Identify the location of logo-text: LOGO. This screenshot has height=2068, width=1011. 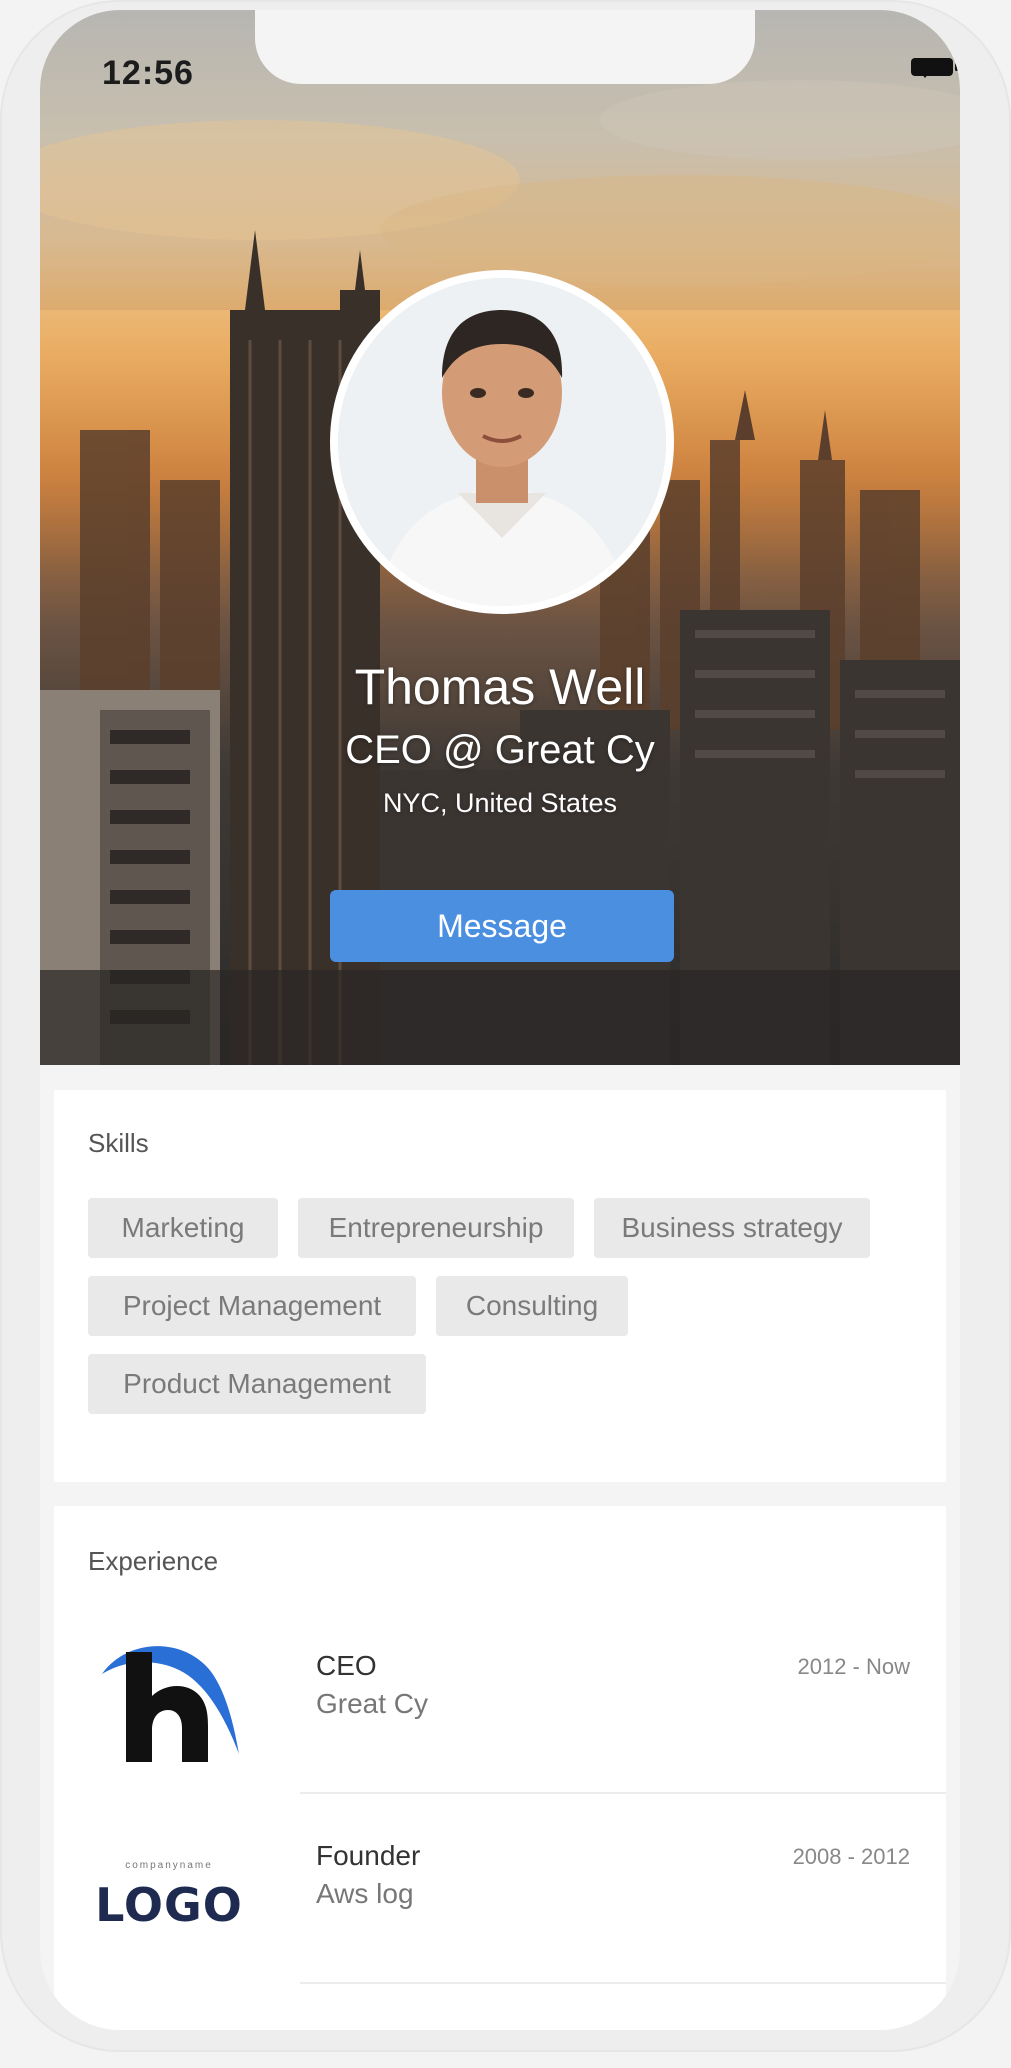
(169, 1905).